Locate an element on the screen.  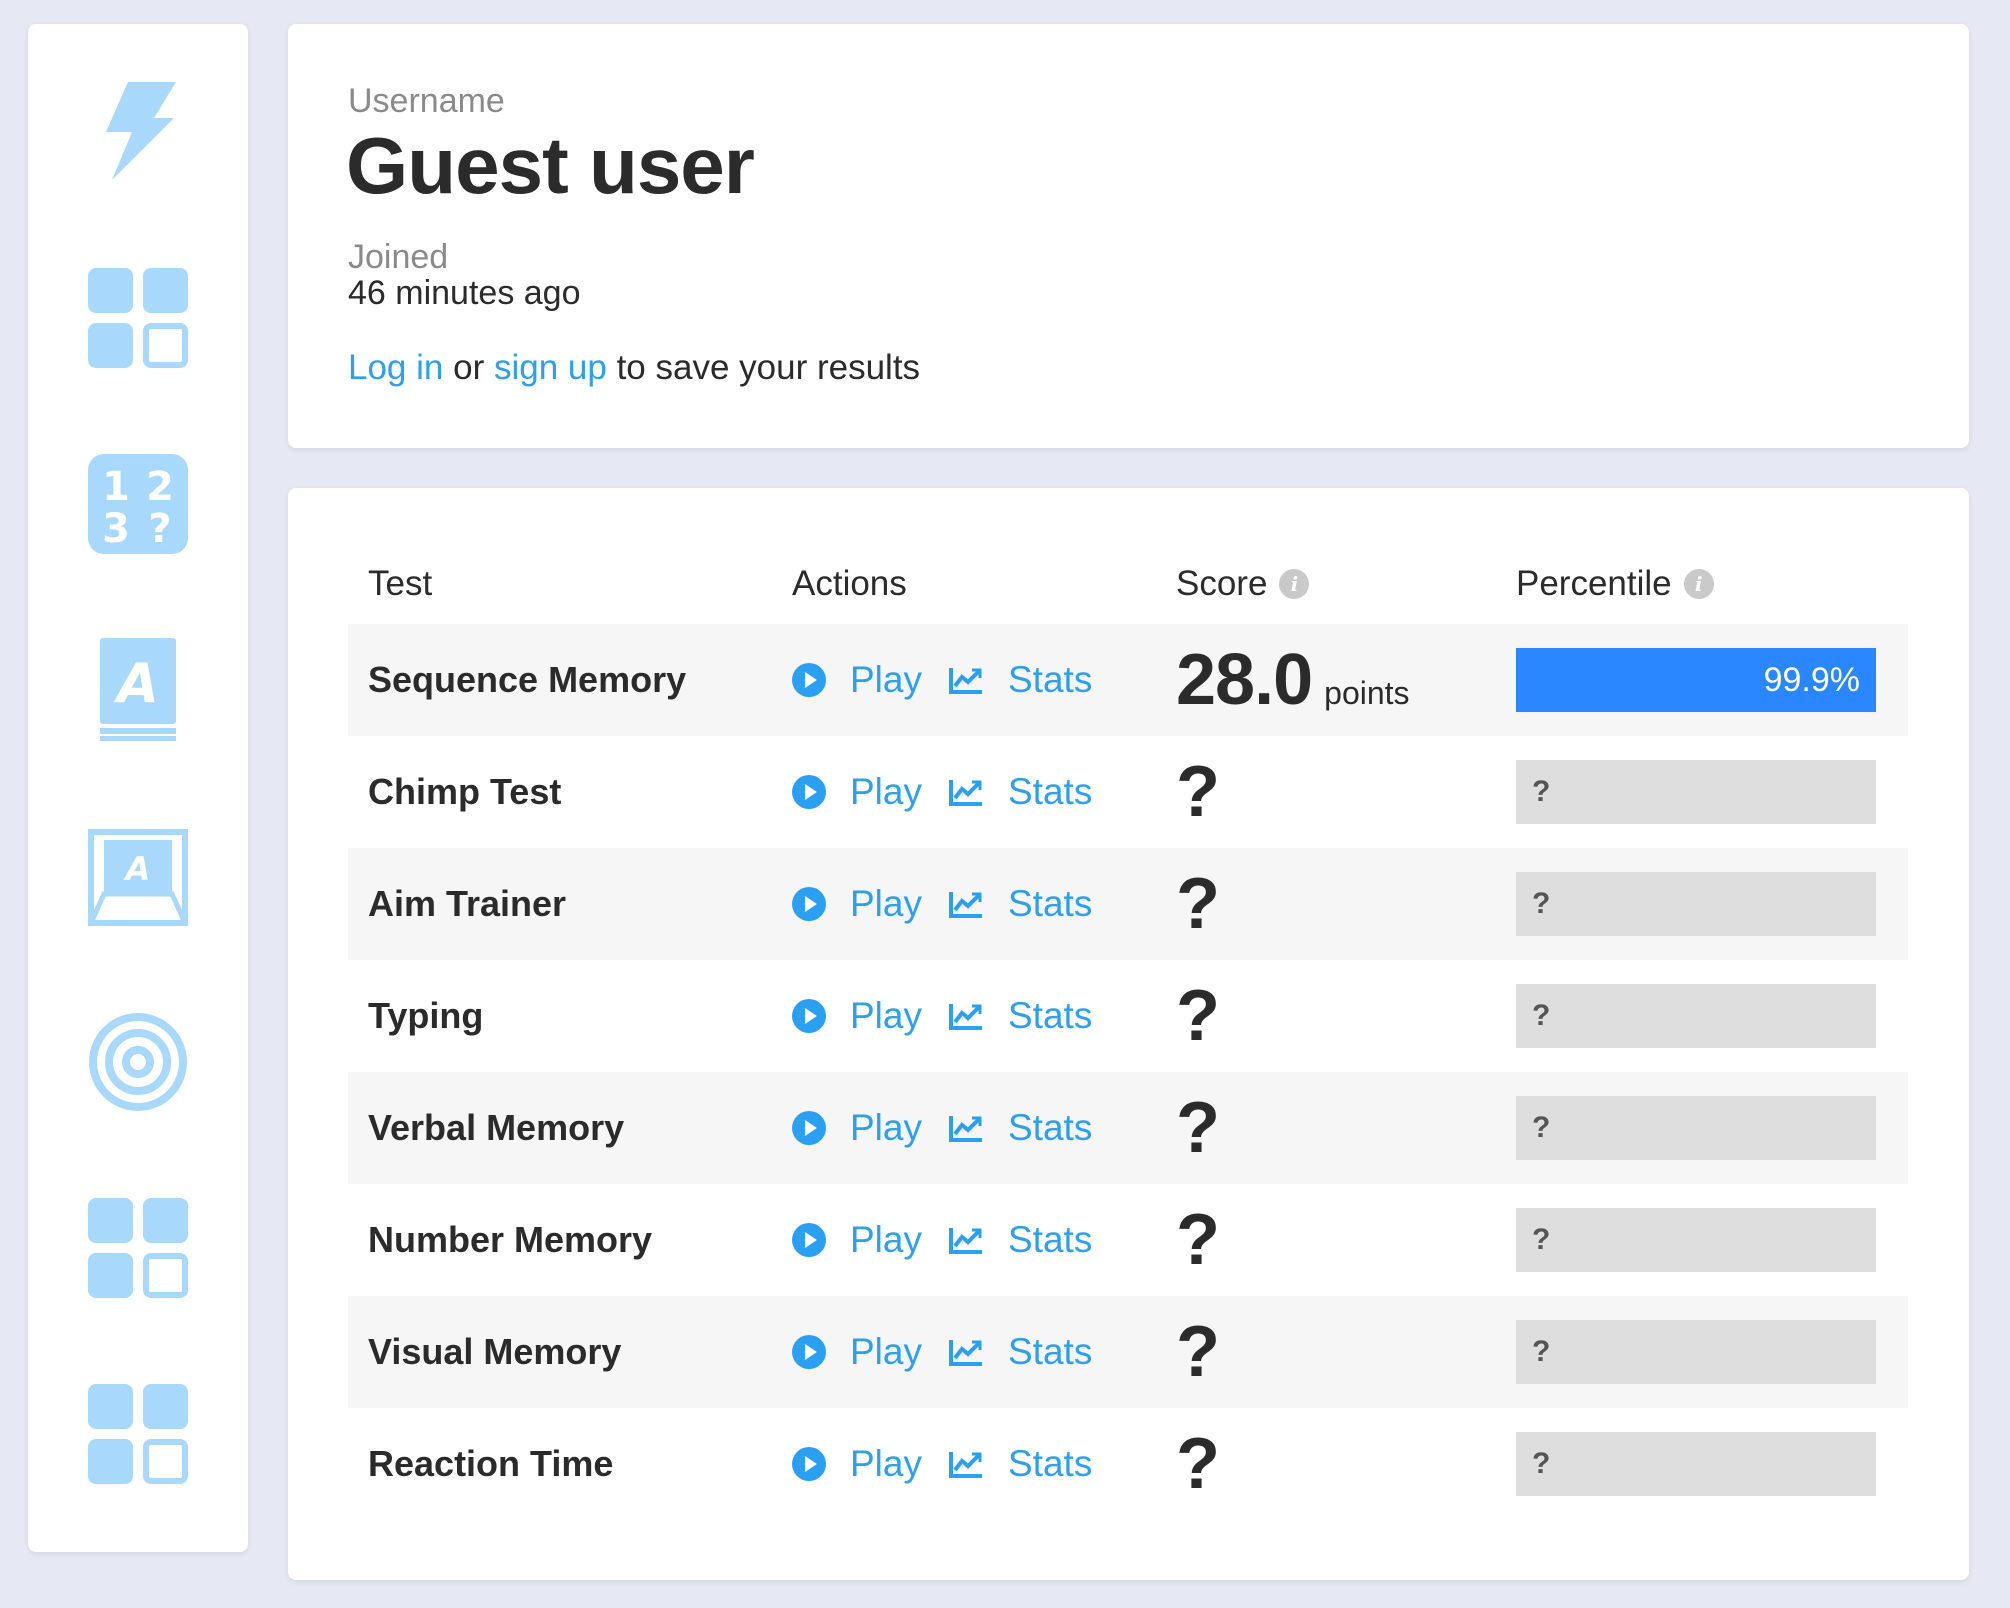
username-label: Username is located at coordinates (426, 101).